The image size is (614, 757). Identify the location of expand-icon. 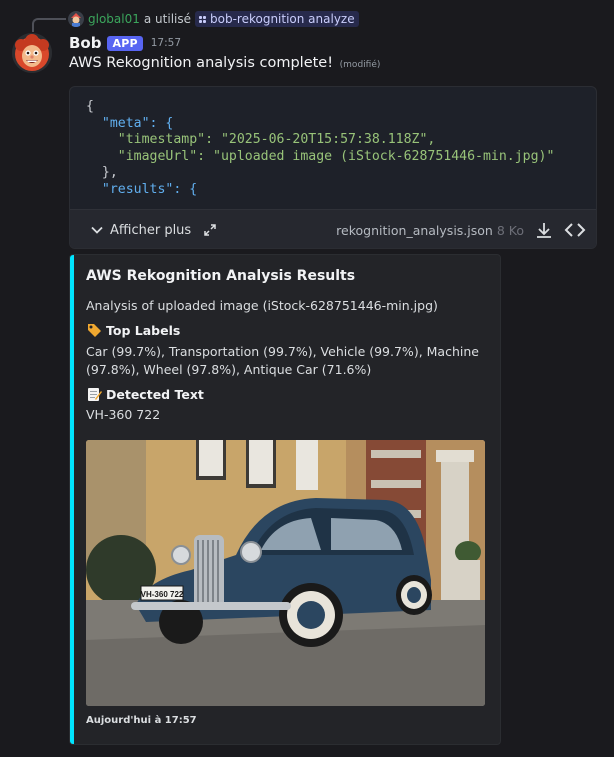
(210, 230).